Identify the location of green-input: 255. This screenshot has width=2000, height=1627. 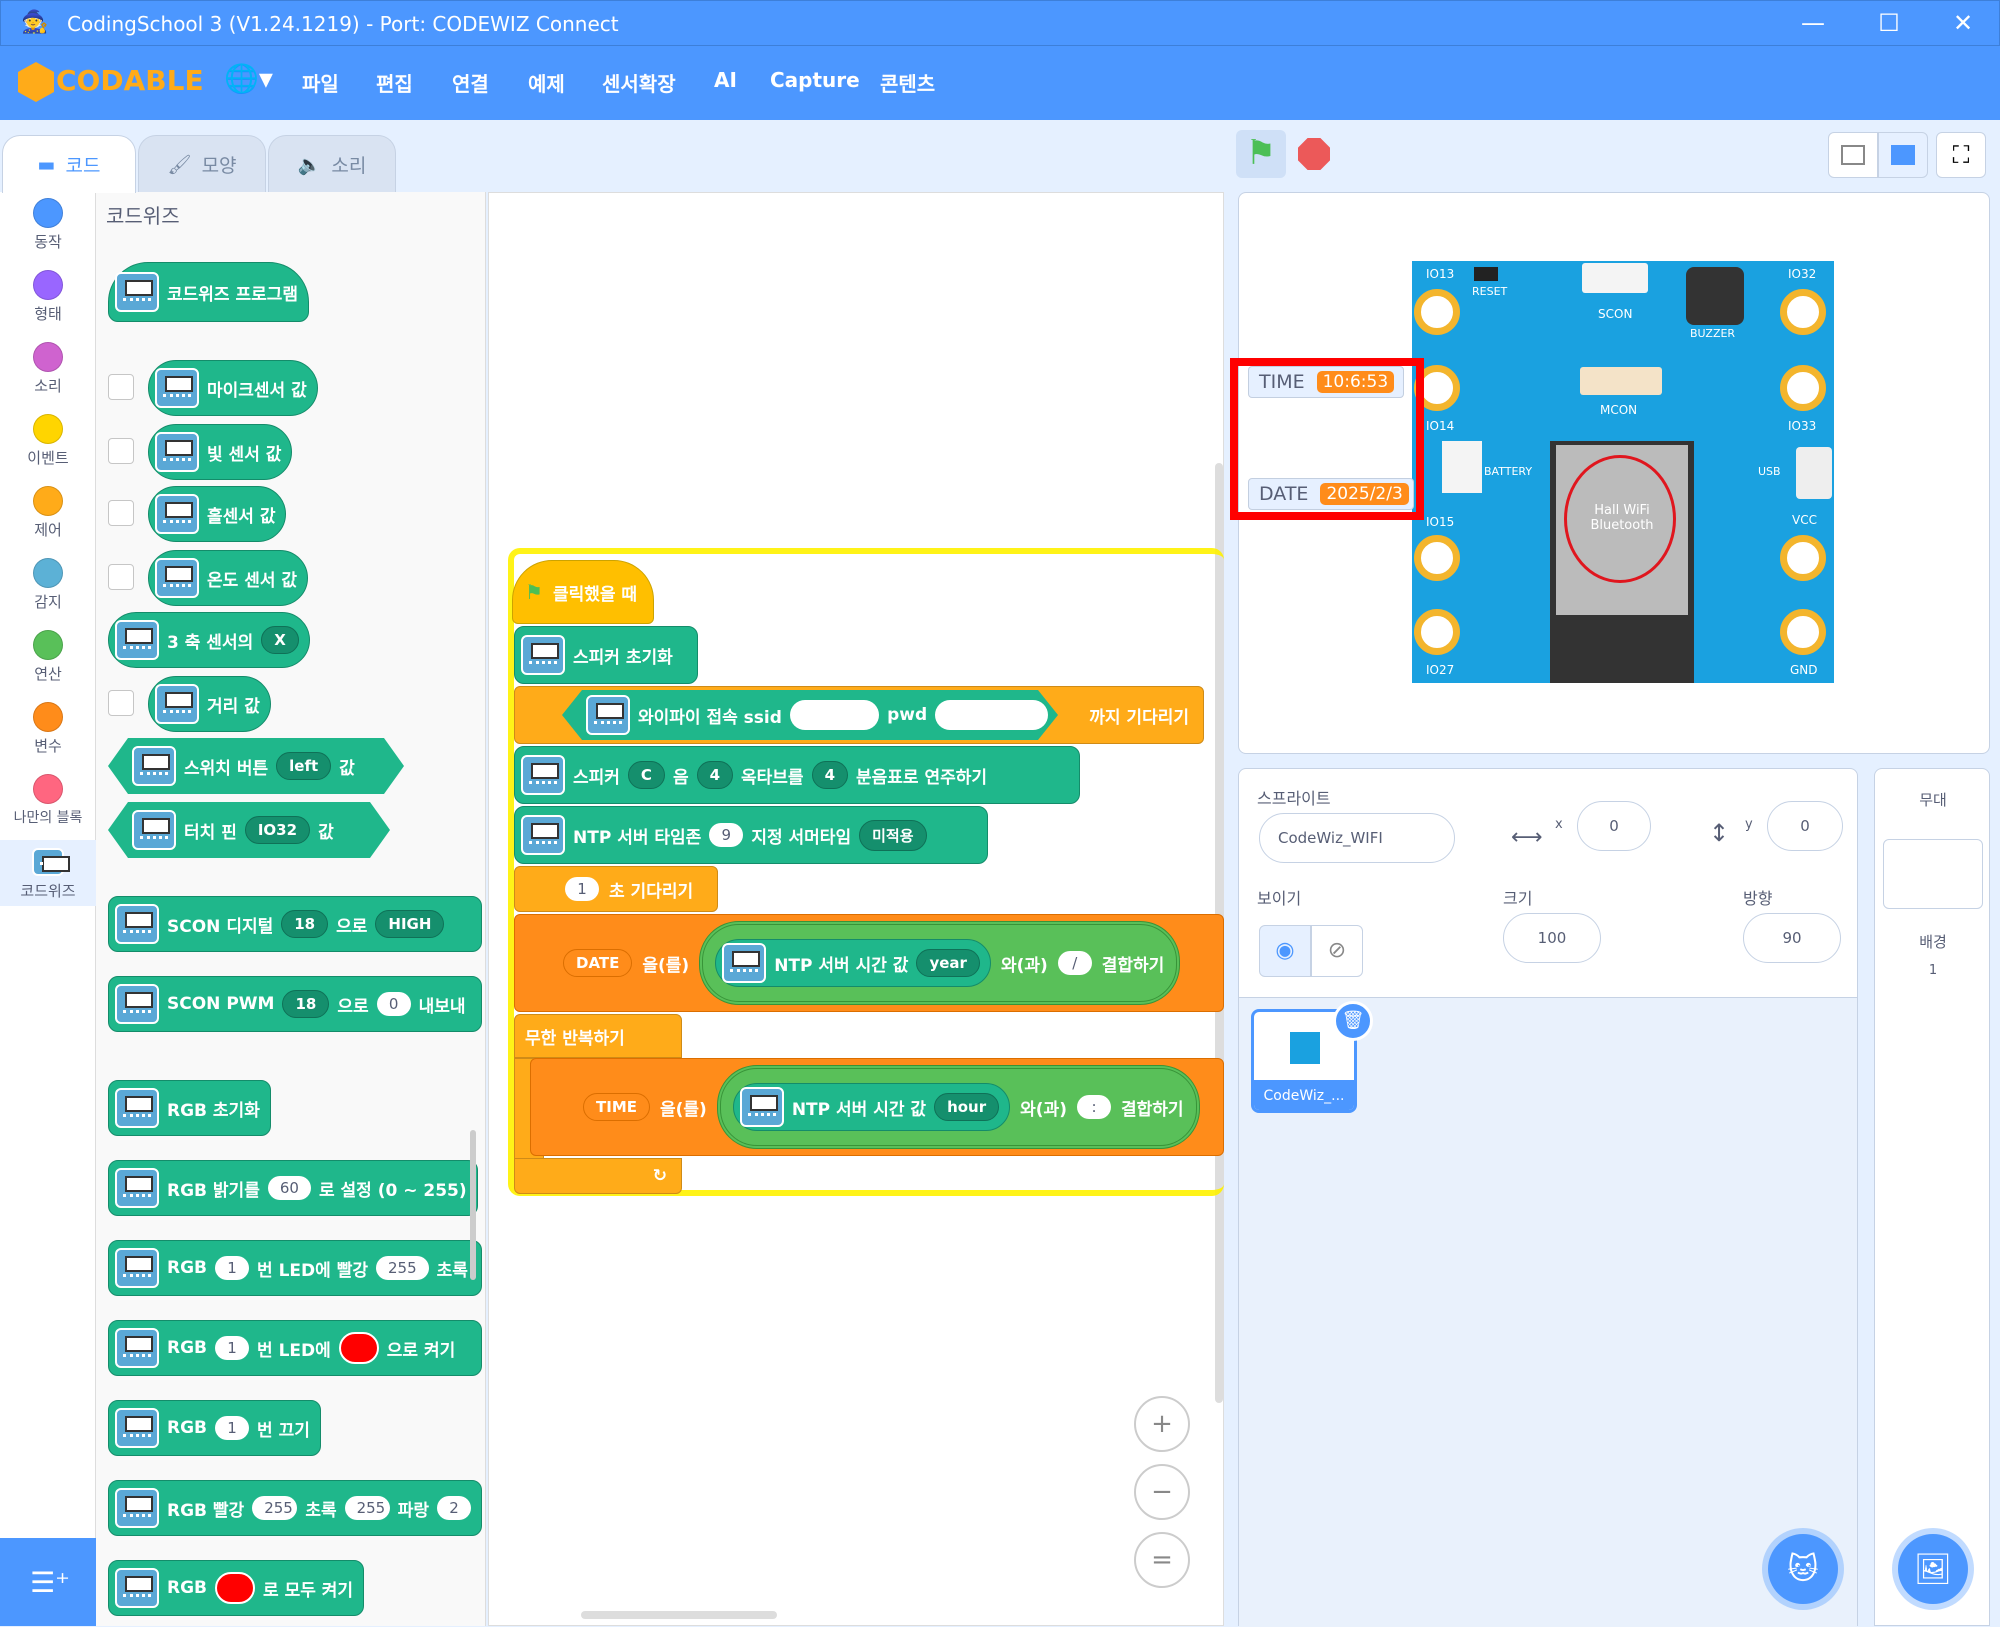
(367, 1508).